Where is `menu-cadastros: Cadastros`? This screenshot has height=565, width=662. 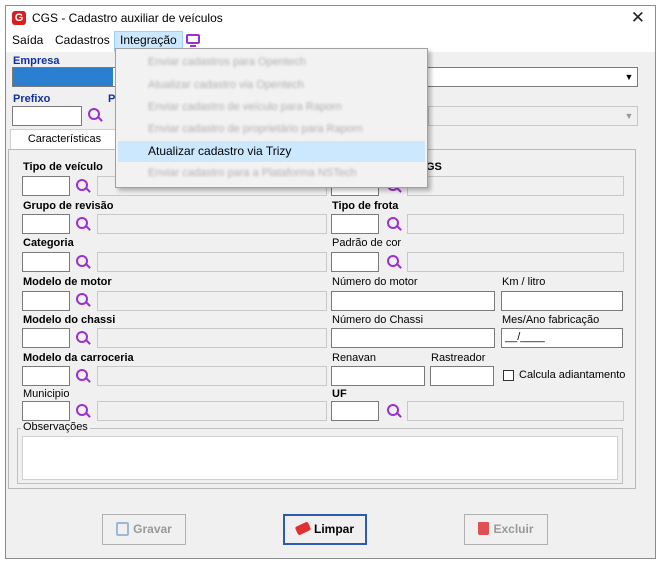 menu-cadastros: Cadastros is located at coordinates (82, 40).